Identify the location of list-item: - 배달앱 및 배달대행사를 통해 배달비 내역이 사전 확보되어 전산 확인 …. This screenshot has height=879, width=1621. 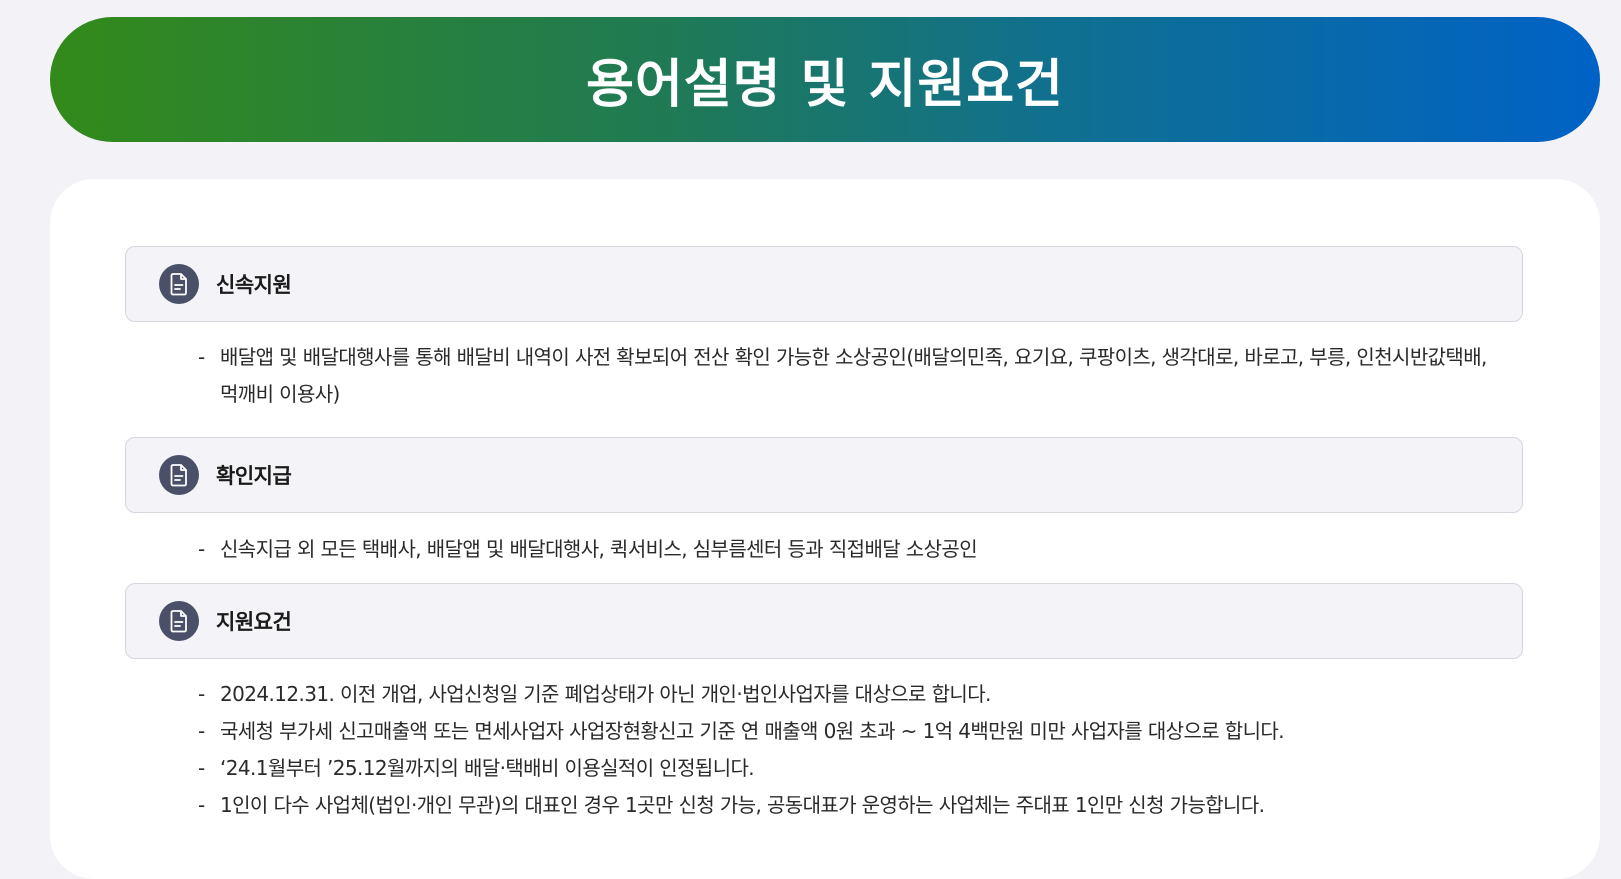
(843, 376).